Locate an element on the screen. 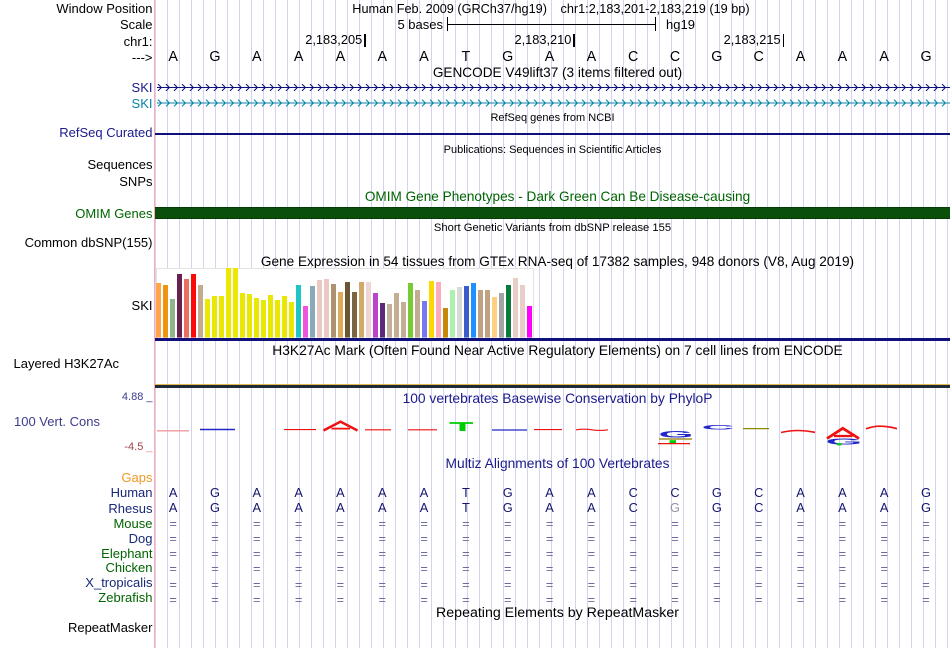 The image size is (950, 651). svg-text: C is located at coordinates (718, 427).